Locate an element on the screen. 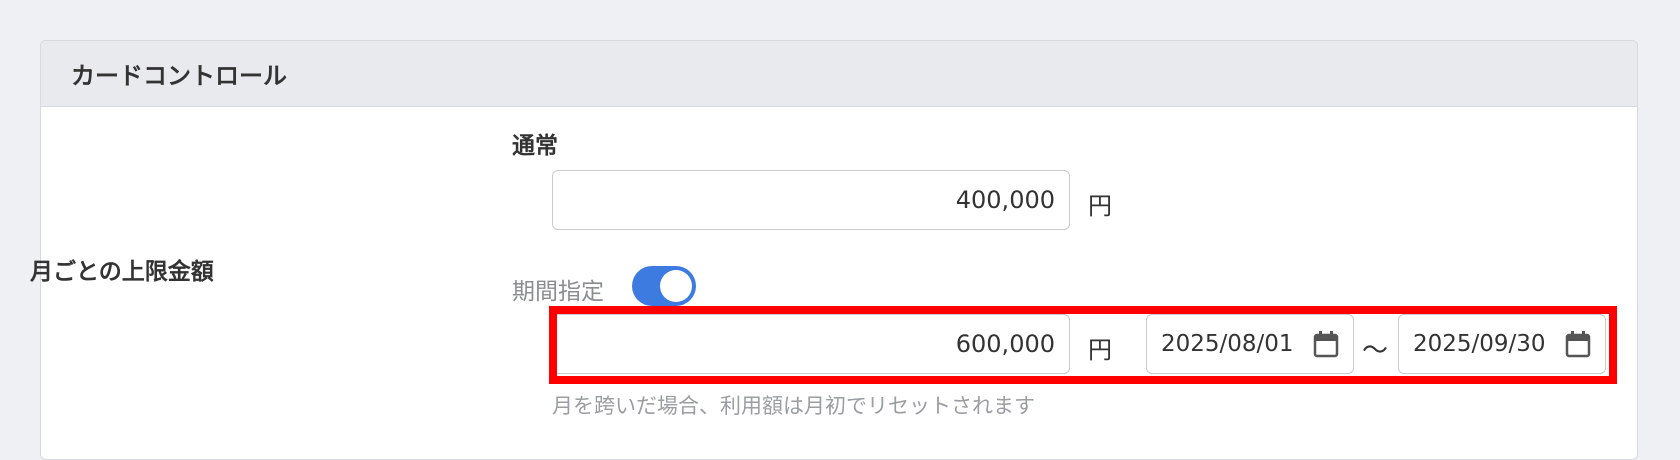 The height and width of the screenshot is (460, 1680). period-toggle is located at coordinates (664, 286).